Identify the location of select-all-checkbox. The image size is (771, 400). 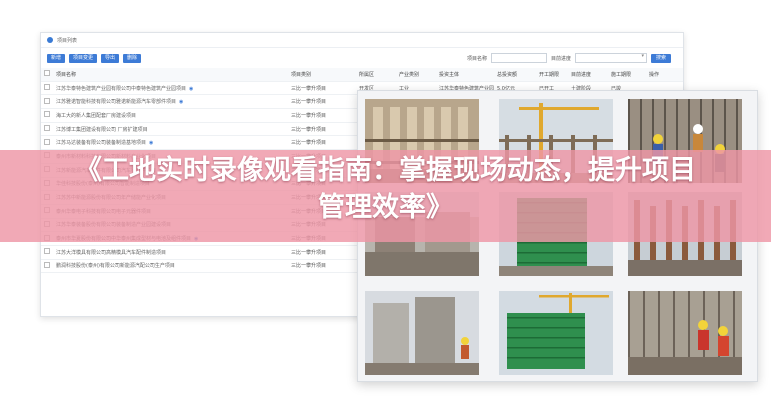
(47, 75).